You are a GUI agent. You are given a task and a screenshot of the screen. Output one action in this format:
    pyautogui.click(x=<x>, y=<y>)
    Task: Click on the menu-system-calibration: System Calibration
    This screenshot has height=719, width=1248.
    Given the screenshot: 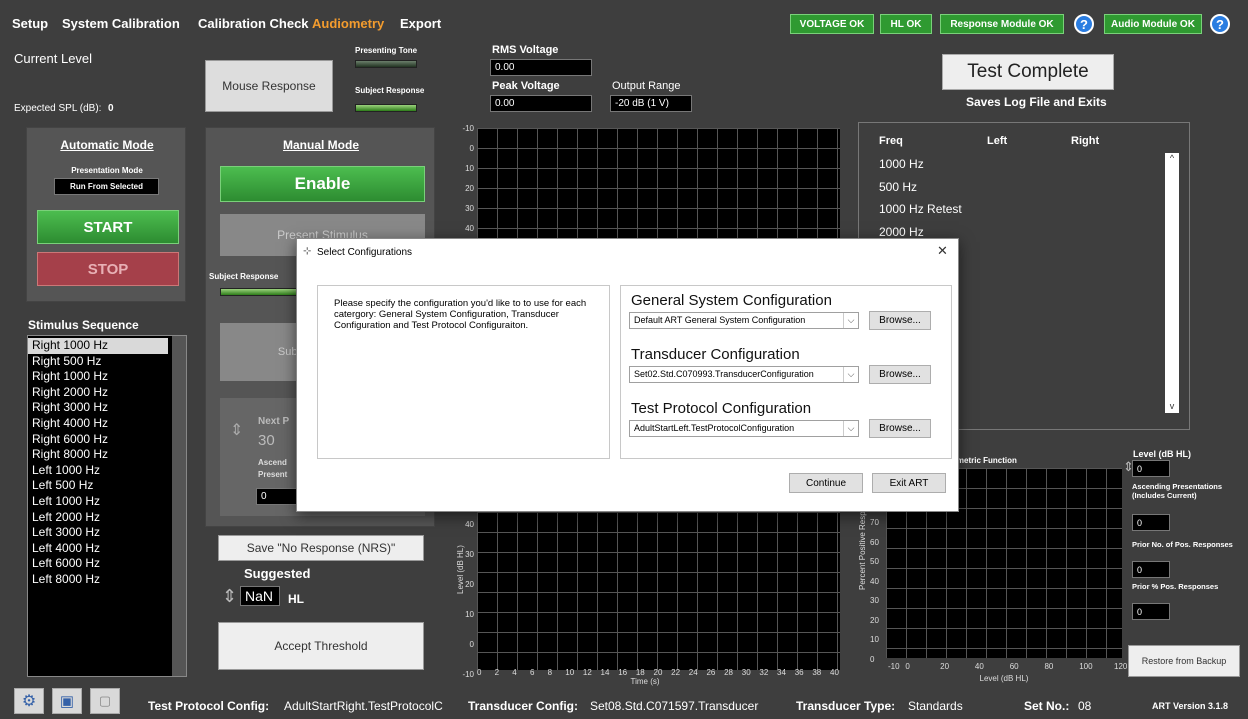 What is the action you would take?
    pyautogui.click(x=121, y=23)
    